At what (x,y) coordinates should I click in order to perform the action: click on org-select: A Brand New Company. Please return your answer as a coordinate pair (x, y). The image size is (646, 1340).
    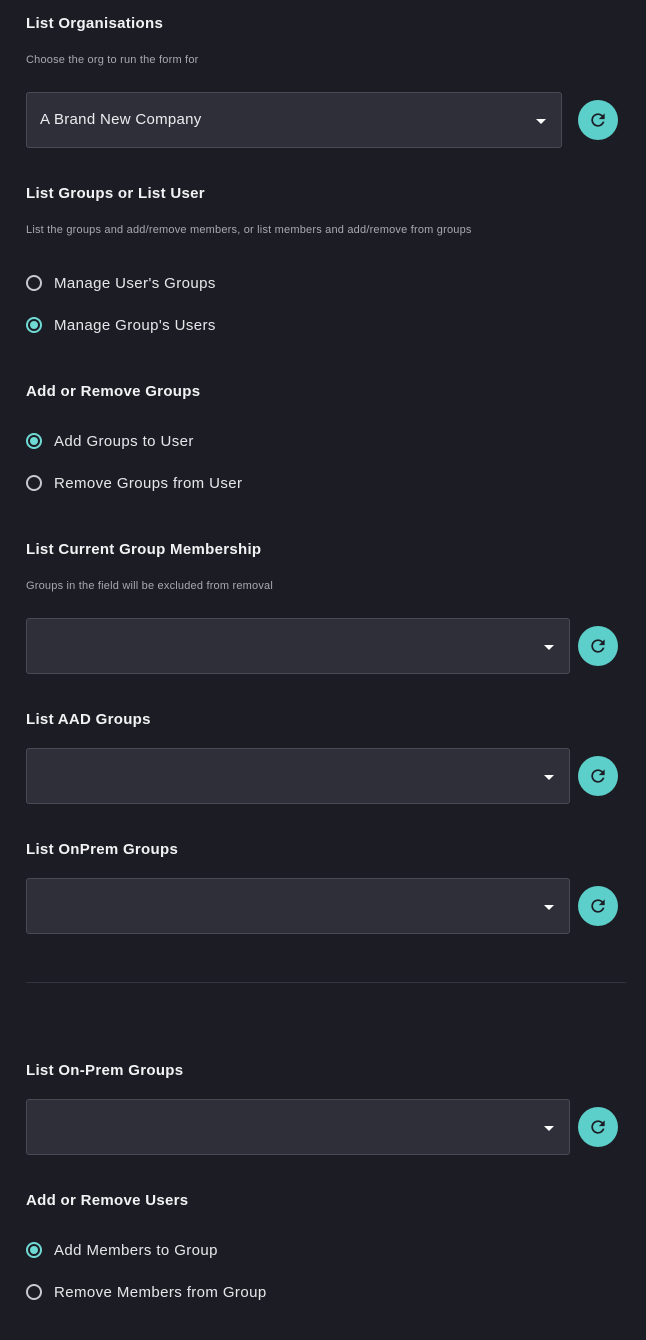
    Looking at the image, I should click on (294, 120).